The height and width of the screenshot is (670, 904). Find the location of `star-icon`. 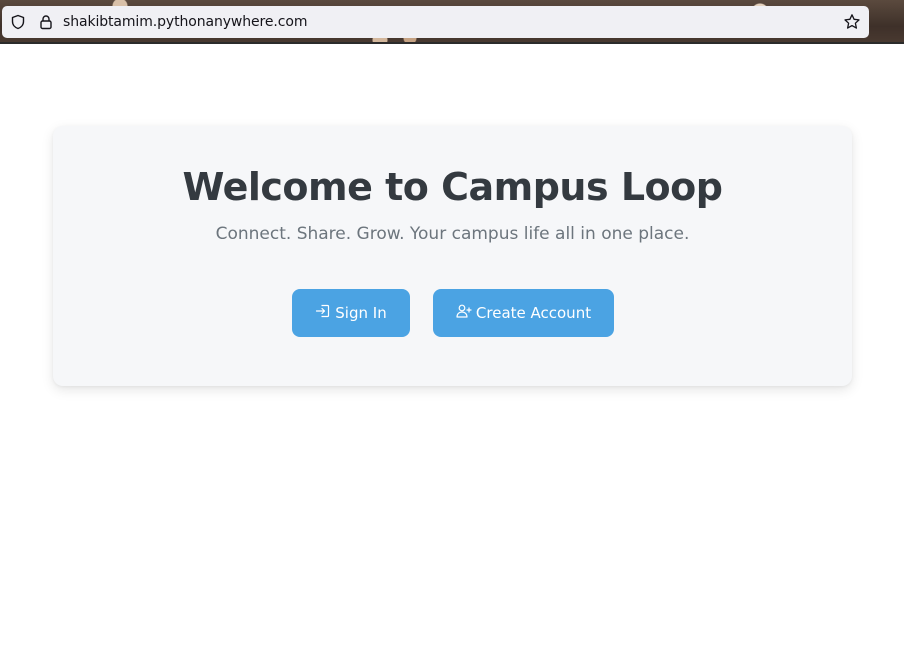

star-icon is located at coordinates (852, 22).